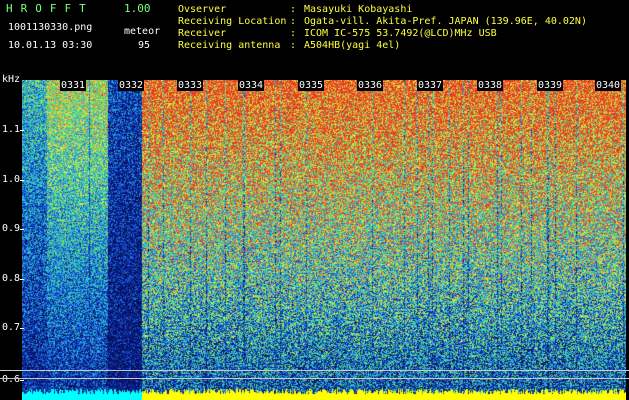 The height and width of the screenshot is (400, 629). I want to click on observer-label: Ovserver, so click(202, 9).